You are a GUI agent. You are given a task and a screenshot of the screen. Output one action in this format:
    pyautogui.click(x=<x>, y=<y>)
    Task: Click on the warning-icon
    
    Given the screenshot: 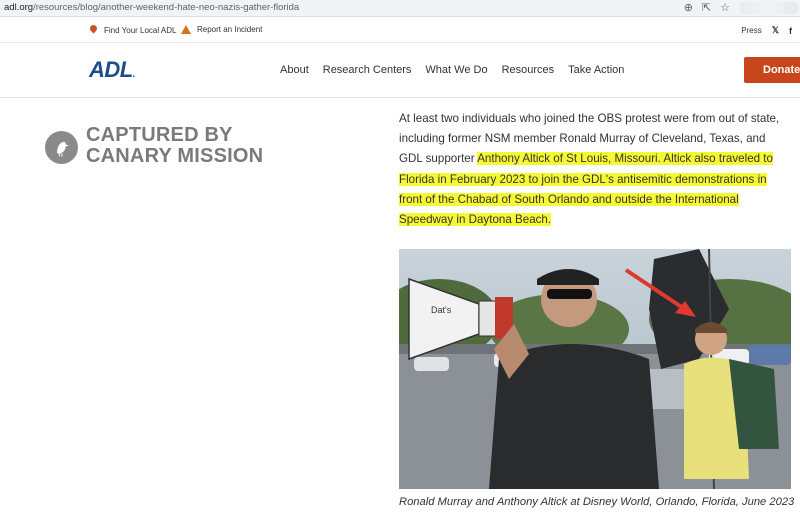 What is the action you would take?
    pyautogui.click(x=186, y=29)
    